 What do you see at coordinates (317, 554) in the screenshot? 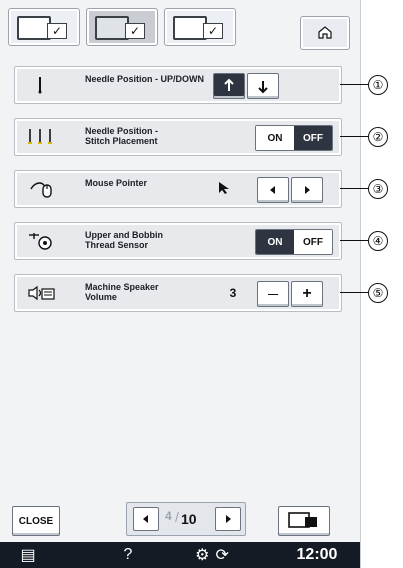
I see `clock: 12:00` at bounding box center [317, 554].